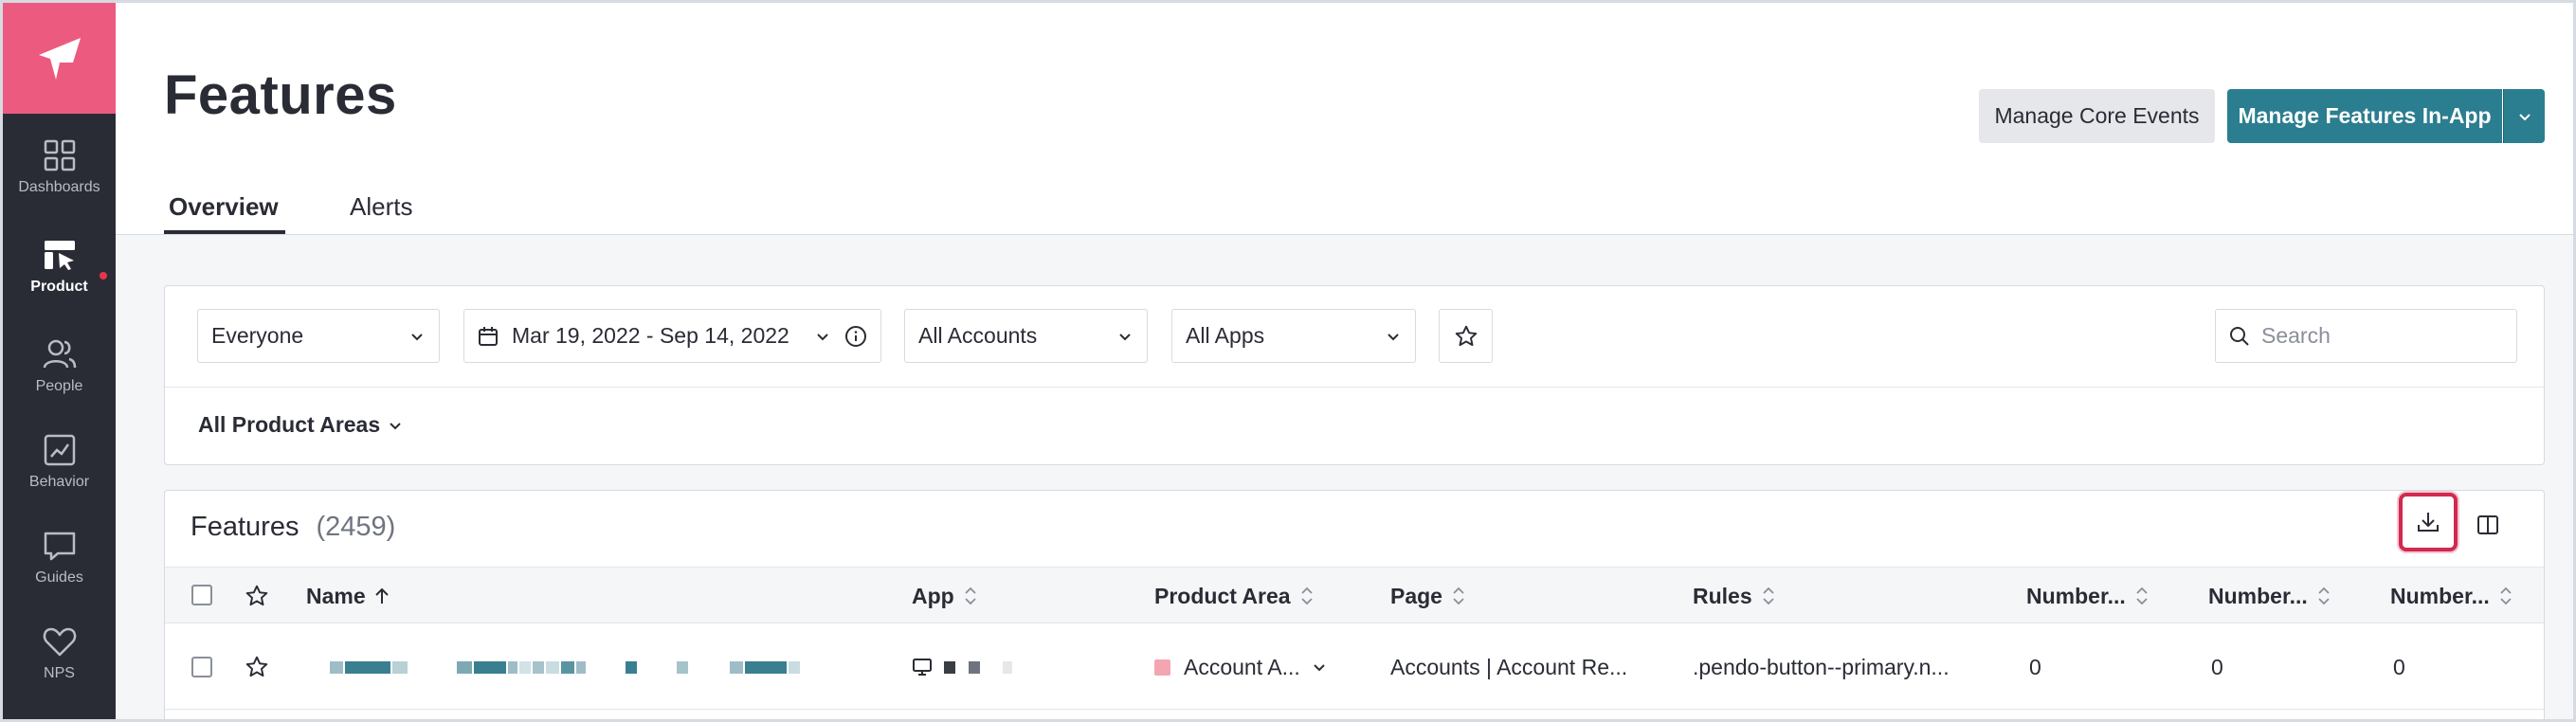 Image resolution: width=2576 pixels, height=722 pixels. What do you see at coordinates (1416, 595) in the screenshot?
I see `column-label: Page` at bounding box center [1416, 595].